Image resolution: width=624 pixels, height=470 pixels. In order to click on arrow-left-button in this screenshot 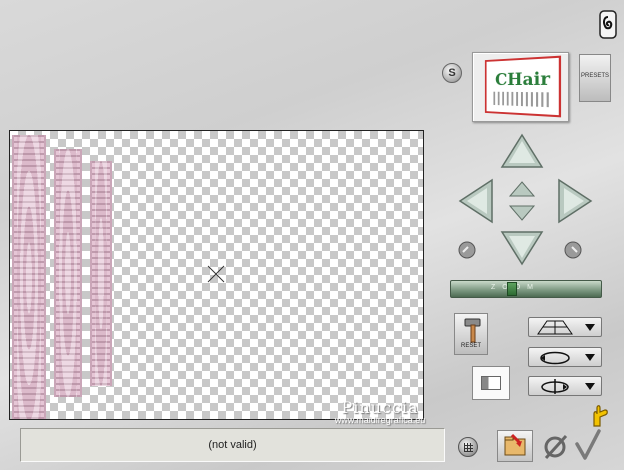, I will do `click(477, 201)`.